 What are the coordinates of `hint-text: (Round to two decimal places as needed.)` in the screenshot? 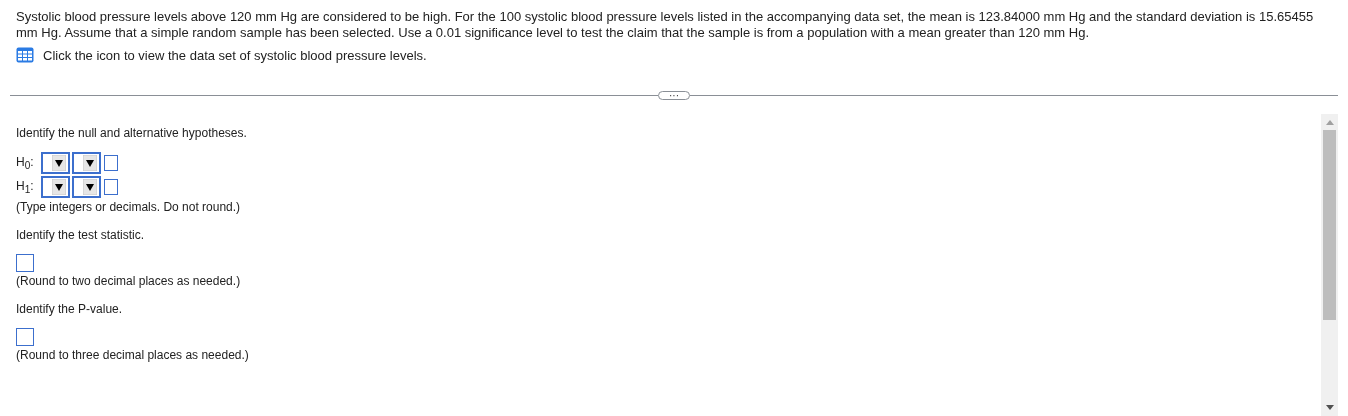 It's located at (129, 281).